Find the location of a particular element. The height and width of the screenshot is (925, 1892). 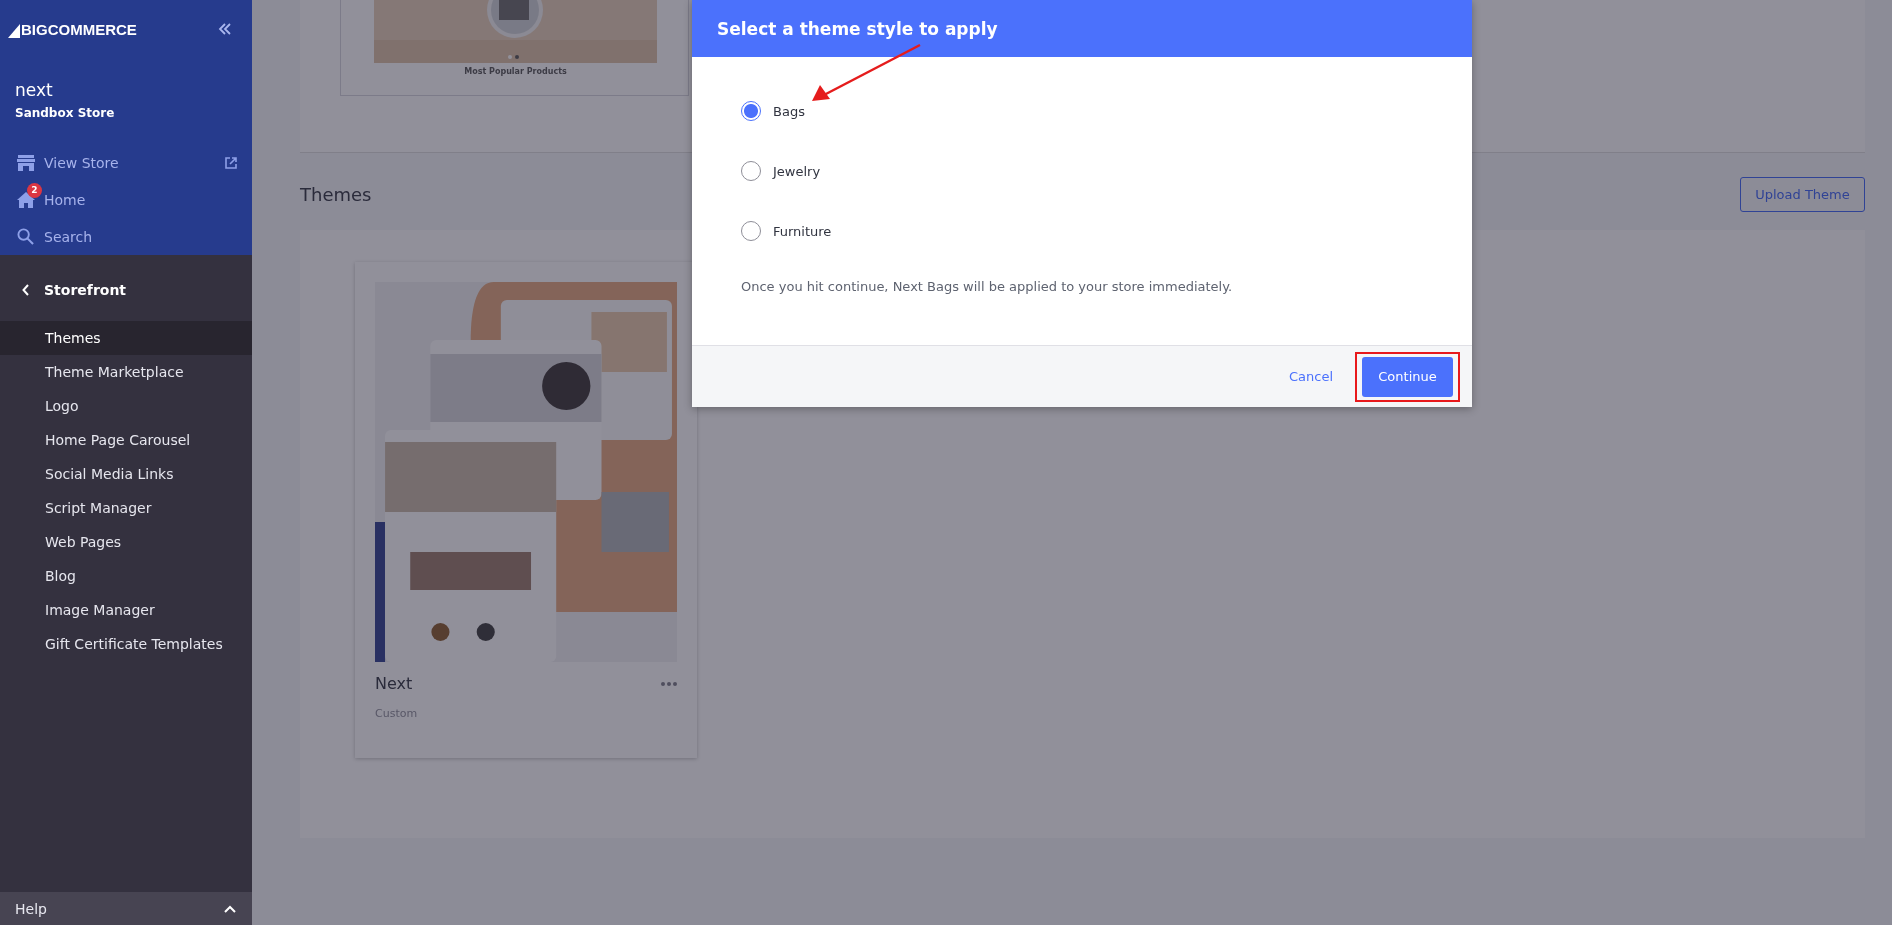

nav-link: View Store is located at coordinates (126, 162).